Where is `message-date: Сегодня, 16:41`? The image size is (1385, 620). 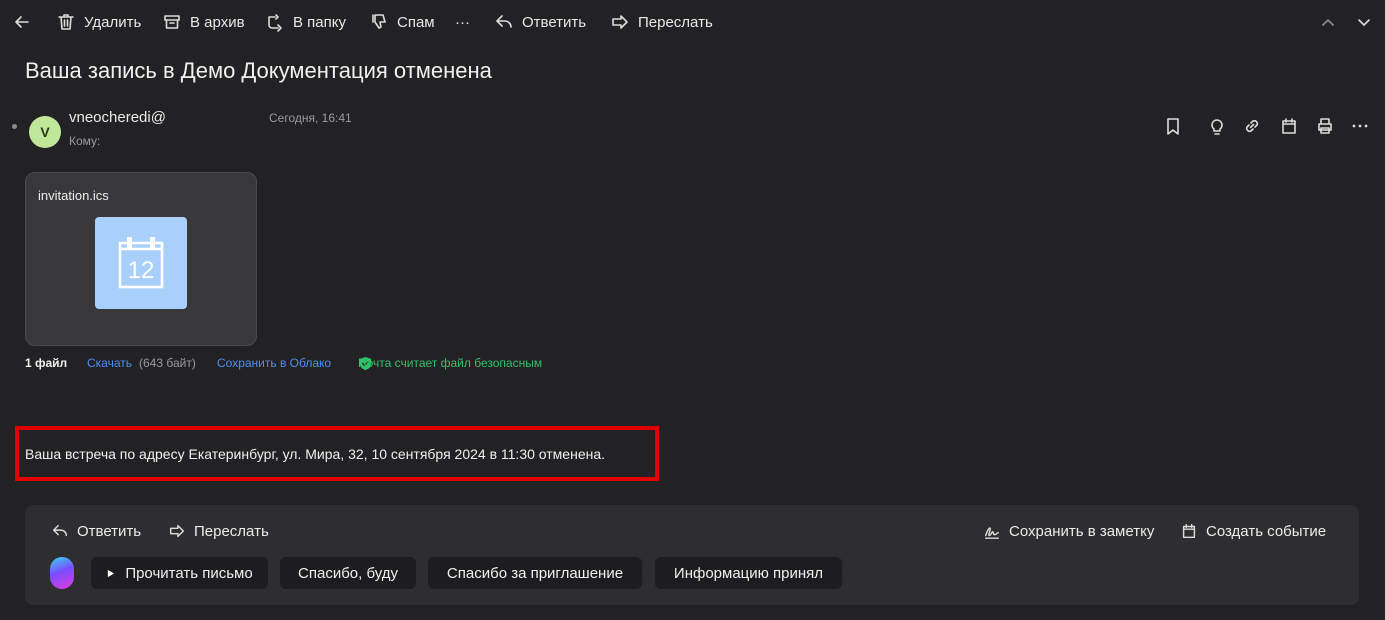 message-date: Сегодня, 16:41 is located at coordinates (310, 118).